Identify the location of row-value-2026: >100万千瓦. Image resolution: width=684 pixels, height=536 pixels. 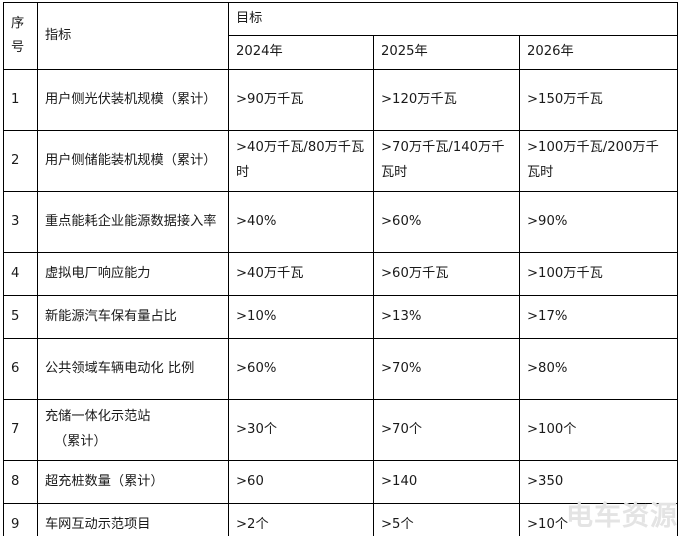
(598, 273).